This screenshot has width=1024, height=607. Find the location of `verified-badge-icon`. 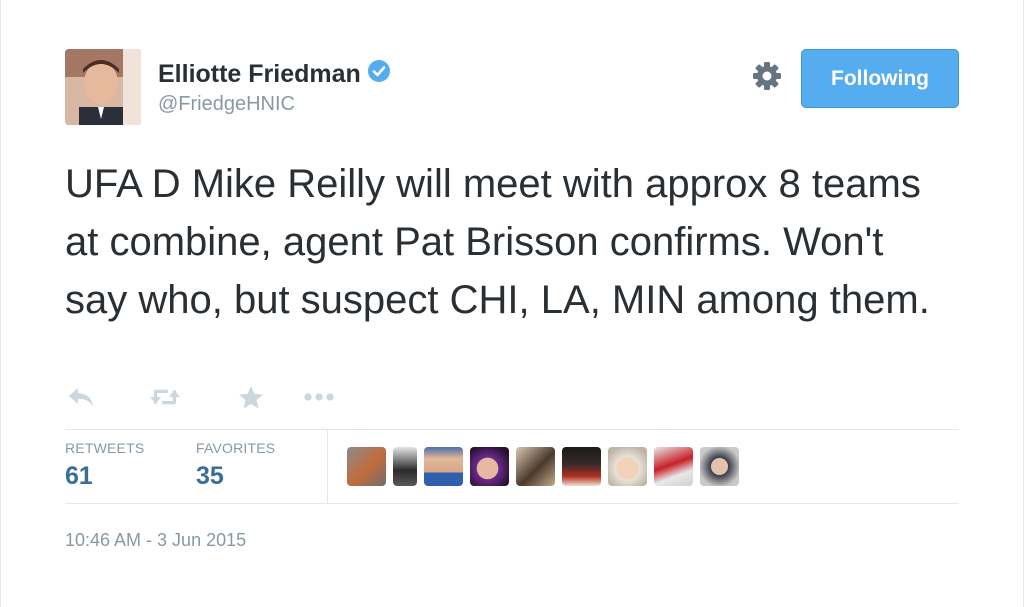

verified-badge-icon is located at coordinates (379, 74).